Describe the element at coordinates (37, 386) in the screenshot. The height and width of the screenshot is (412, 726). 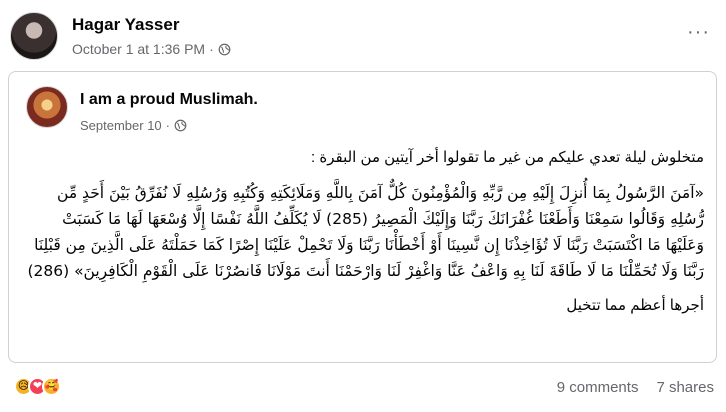
I see `reactions-summary: 😥 ❤ 🥰` at that location.